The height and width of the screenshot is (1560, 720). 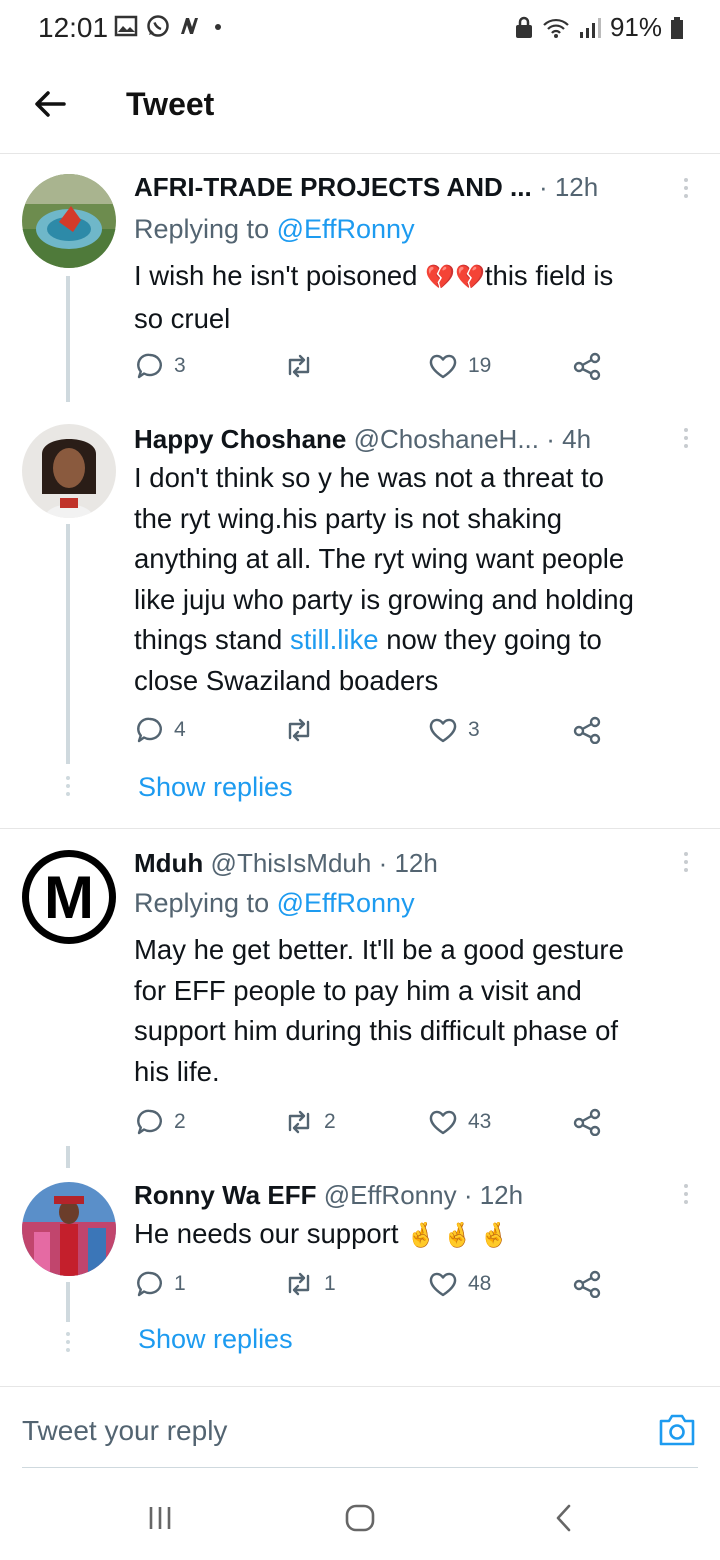 I want to click on tweet-text: He needs our support 🤞 🤞 🤞, so click(x=322, y=1233).